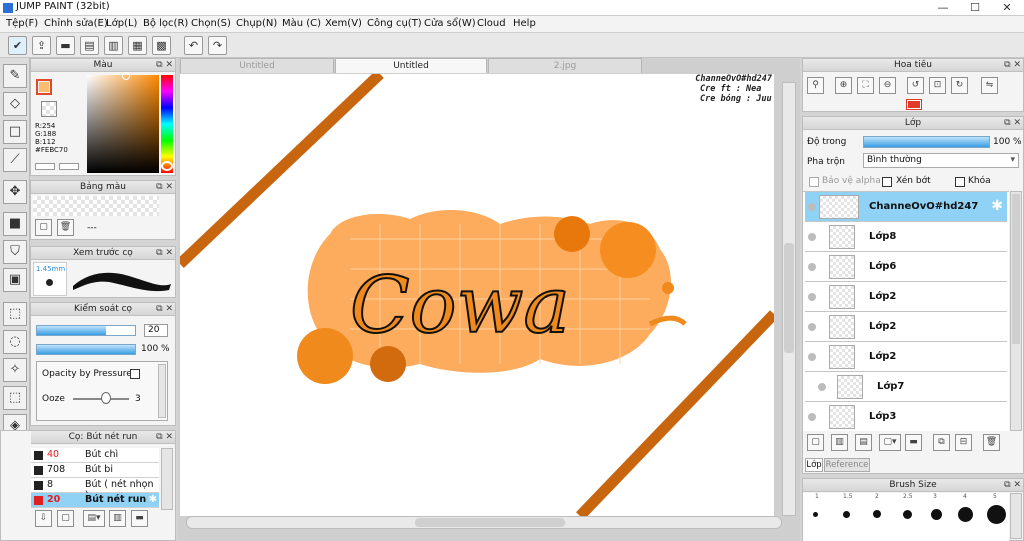 This screenshot has width=1024, height=541. Describe the element at coordinates (1007, 8) in the screenshot. I see `close-window-button: ✕` at that location.